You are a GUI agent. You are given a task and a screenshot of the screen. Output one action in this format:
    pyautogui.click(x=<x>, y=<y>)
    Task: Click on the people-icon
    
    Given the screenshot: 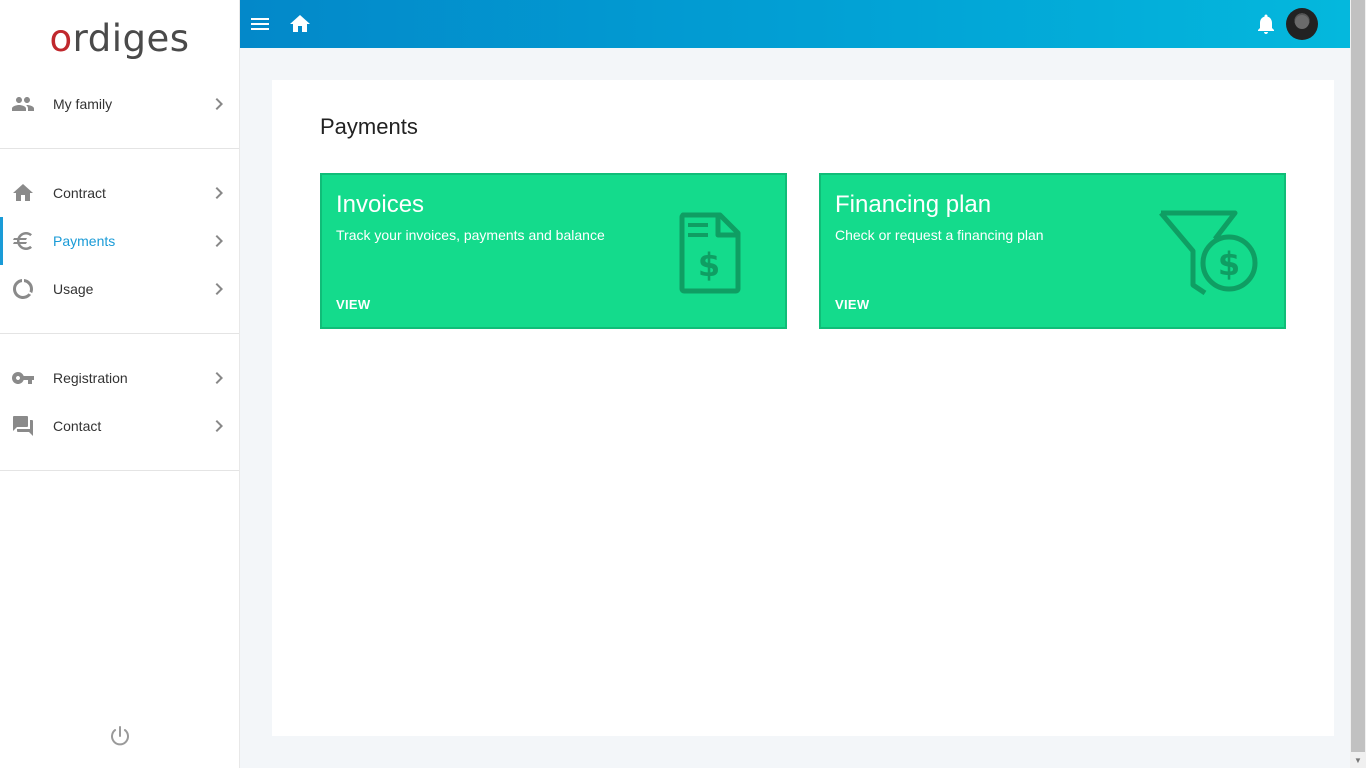 What is the action you would take?
    pyautogui.click(x=23, y=104)
    